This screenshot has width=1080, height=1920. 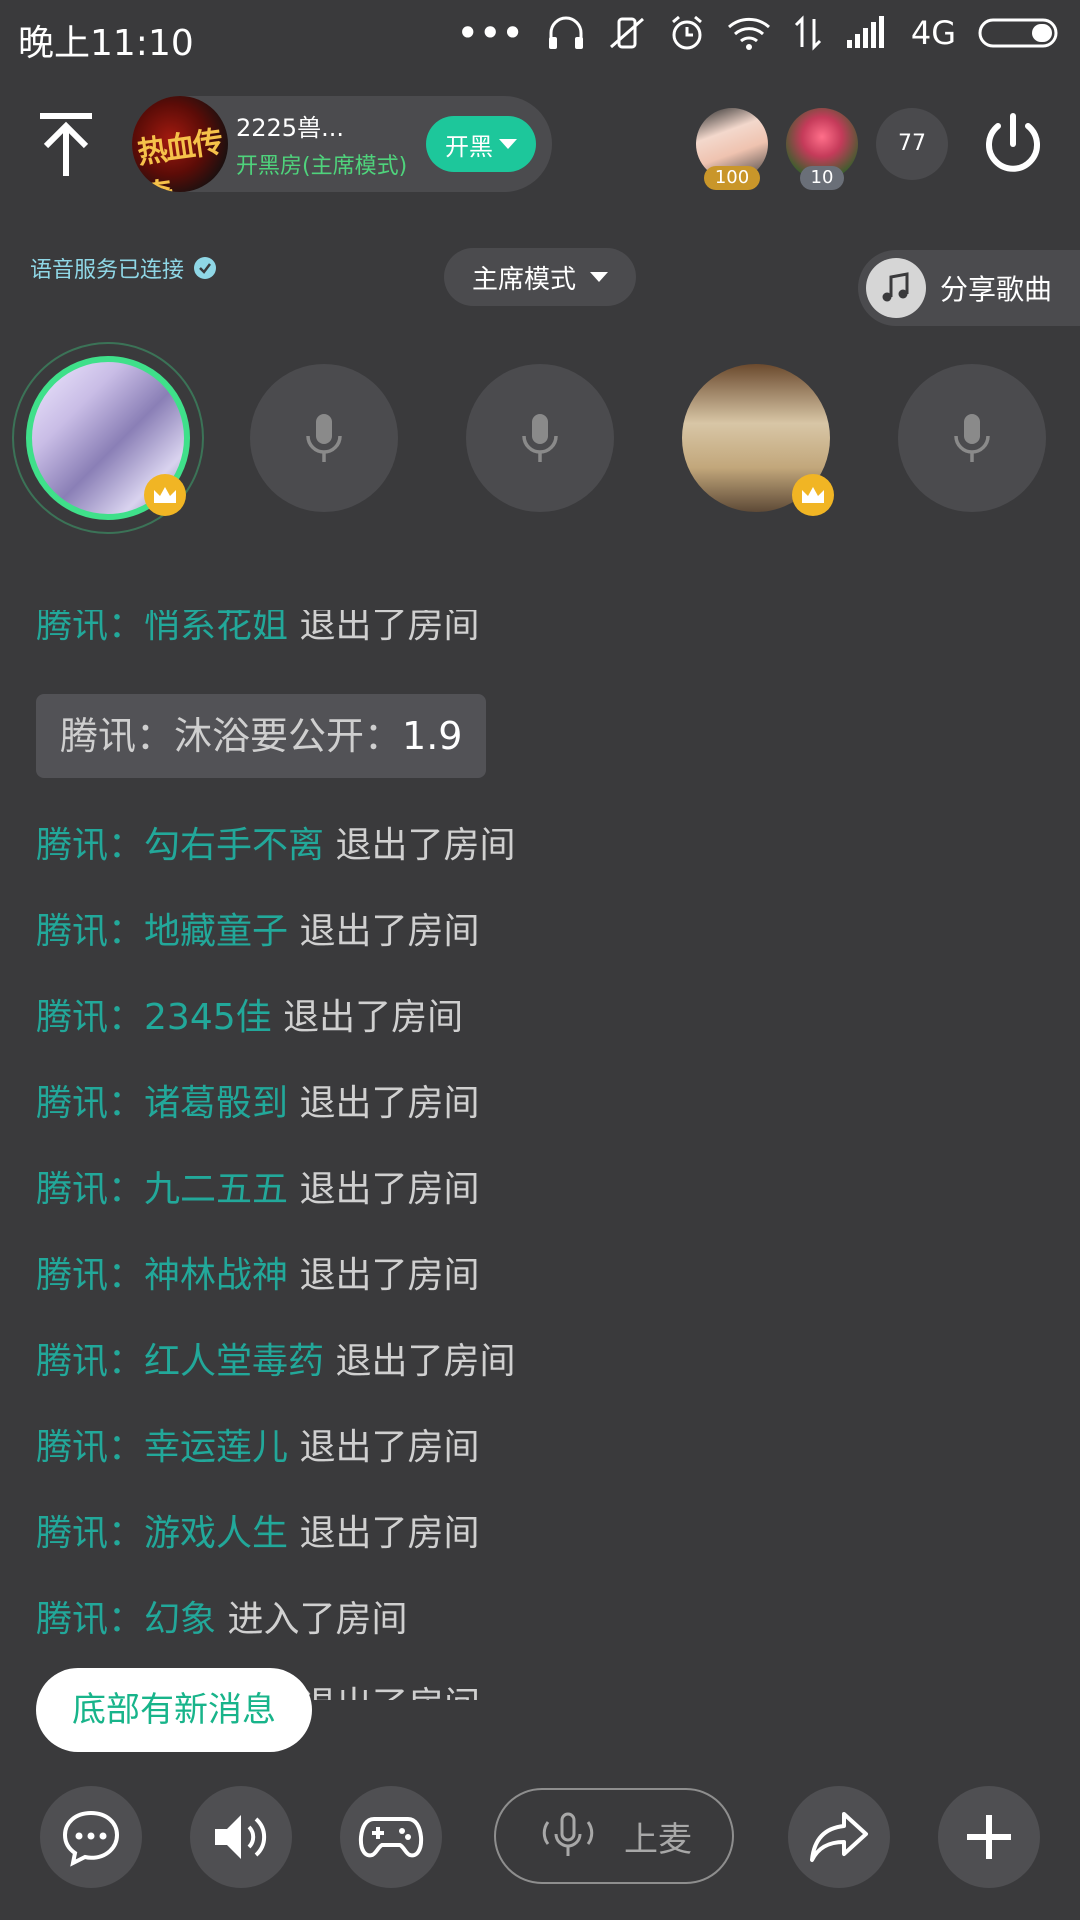 I want to click on chat-message: 退出了房间, so click(x=390, y=1688).